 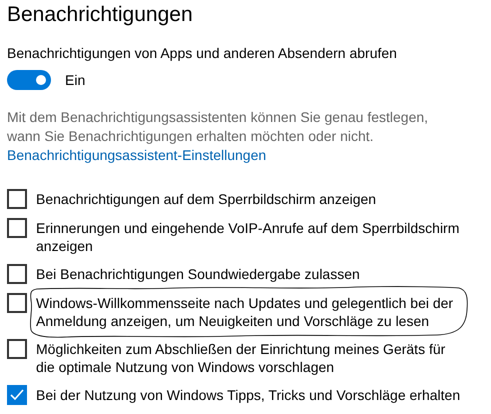 I want to click on checkbox-label: Windows-Willkommensseite nach Updates und gelegentlich bei der Anmeldung anzeigen, um Neuigkeiten und Vorschläge zu lesen, so click(x=245, y=312).